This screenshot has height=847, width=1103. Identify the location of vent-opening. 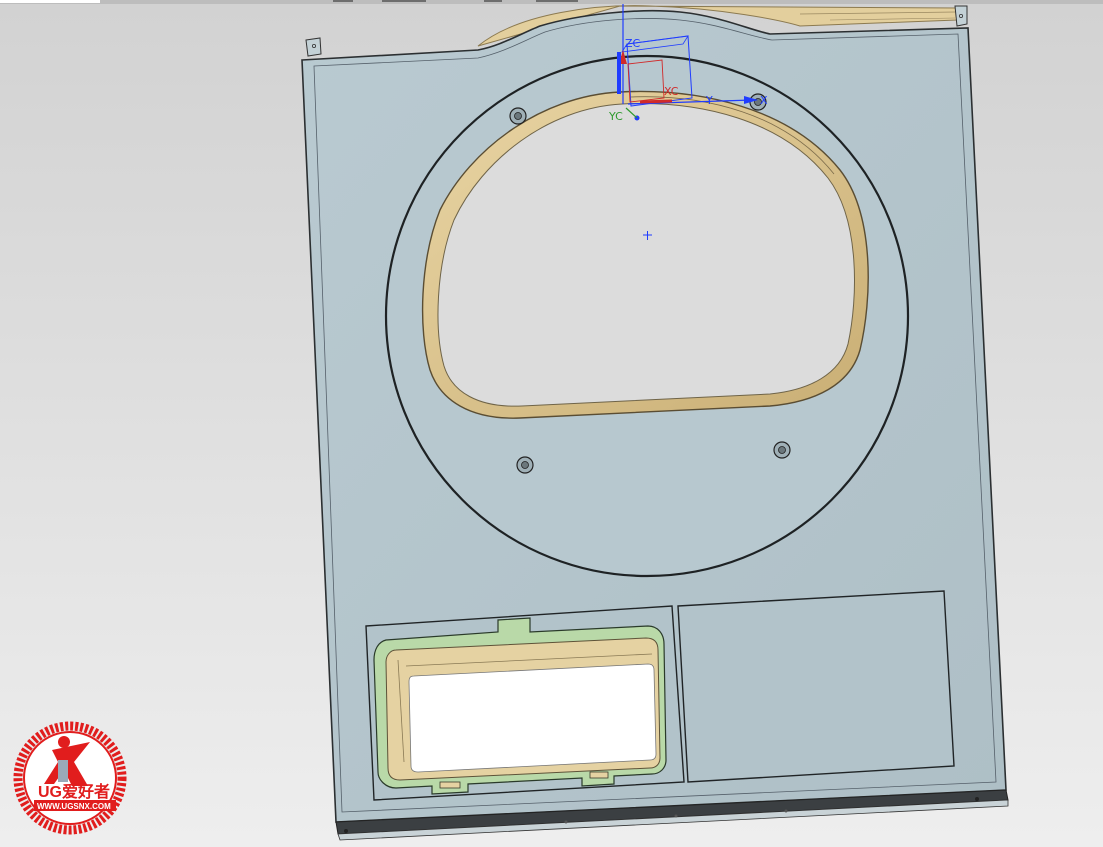
(532, 718).